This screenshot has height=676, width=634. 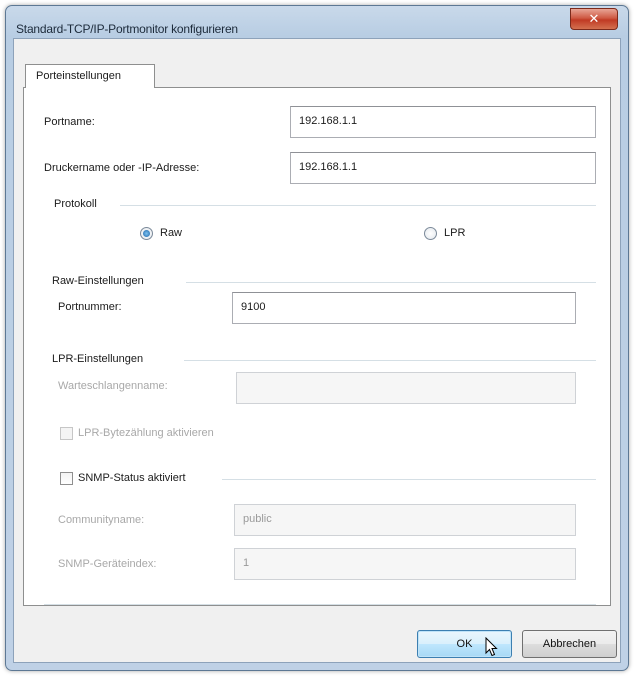 What do you see at coordinates (98, 281) in the screenshot?
I see `raw-settings-group-label: Raw-Einstellungen` at bounding box center [98, 281].